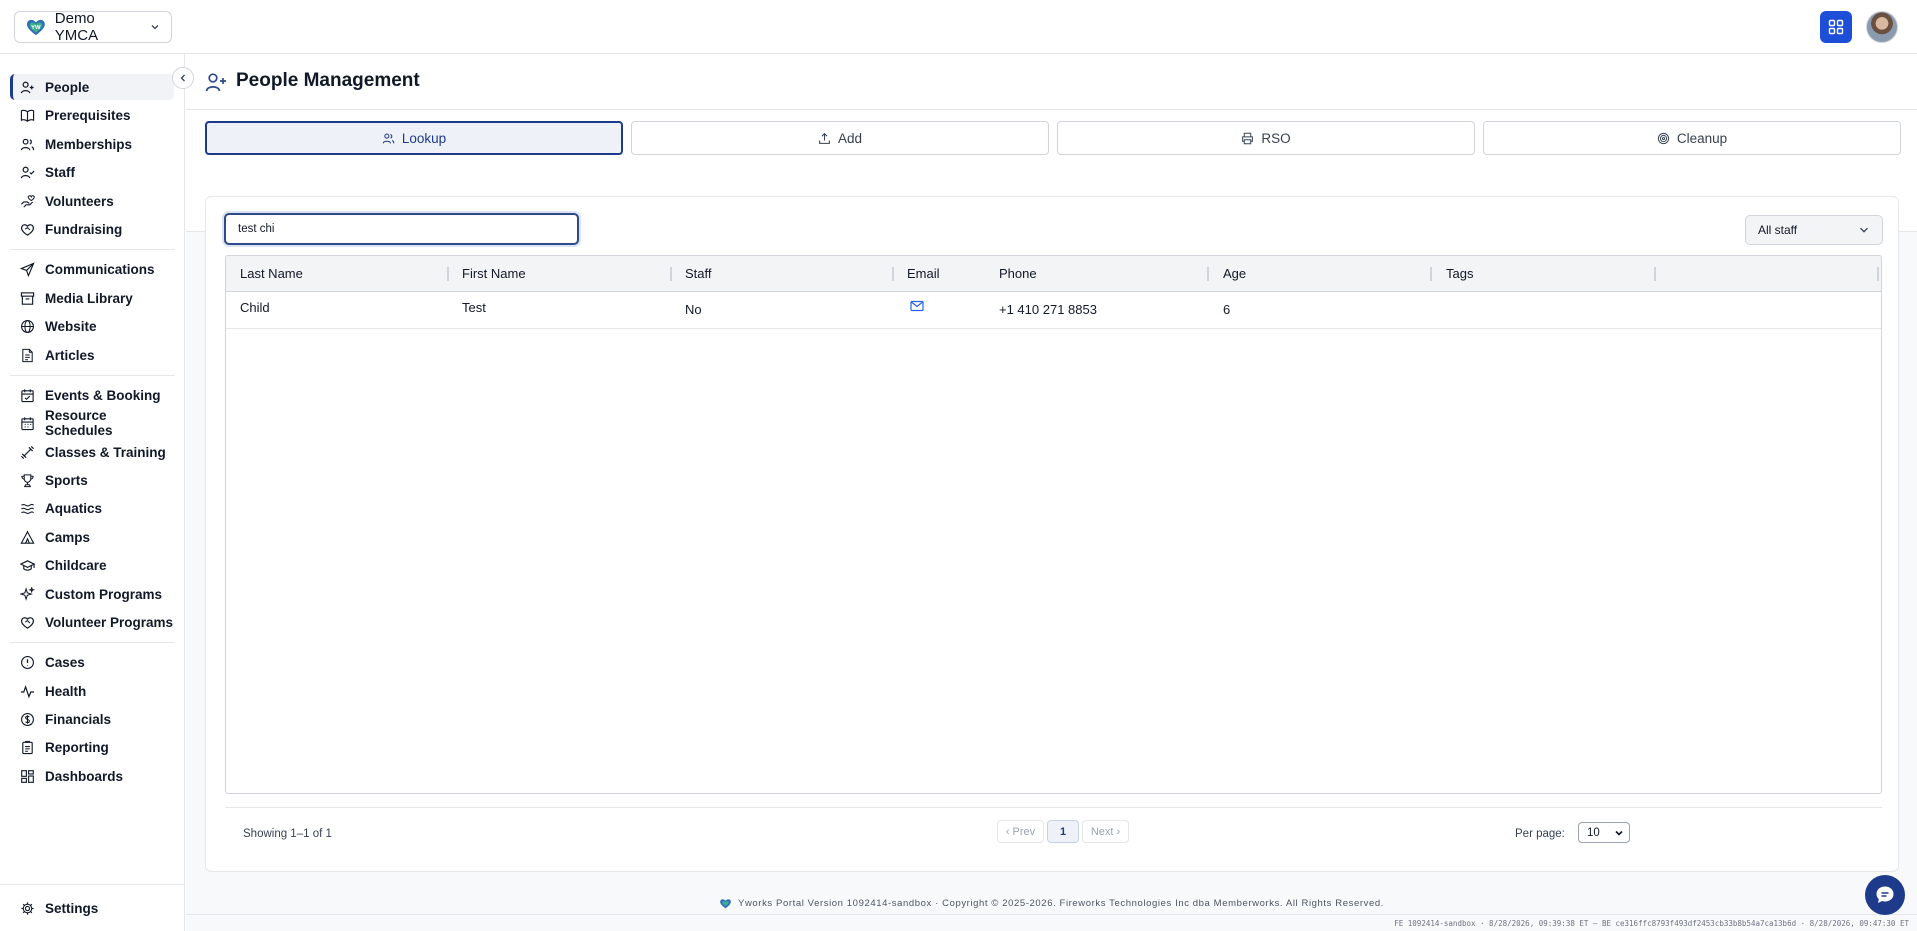 The height and width of the screenshot is (931, 1917). Describe the element at coordinates (89, 298) in the screenshot. I see `sidebar-item-label: Media Library` at that location.